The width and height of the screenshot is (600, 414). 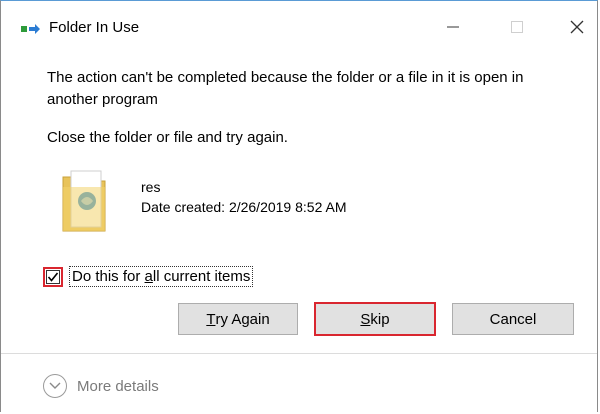 What do you see at coordinates (299, 24) in the screenshot?
I see `title-bar: Folder In Use` at bounding box center [299, 24].